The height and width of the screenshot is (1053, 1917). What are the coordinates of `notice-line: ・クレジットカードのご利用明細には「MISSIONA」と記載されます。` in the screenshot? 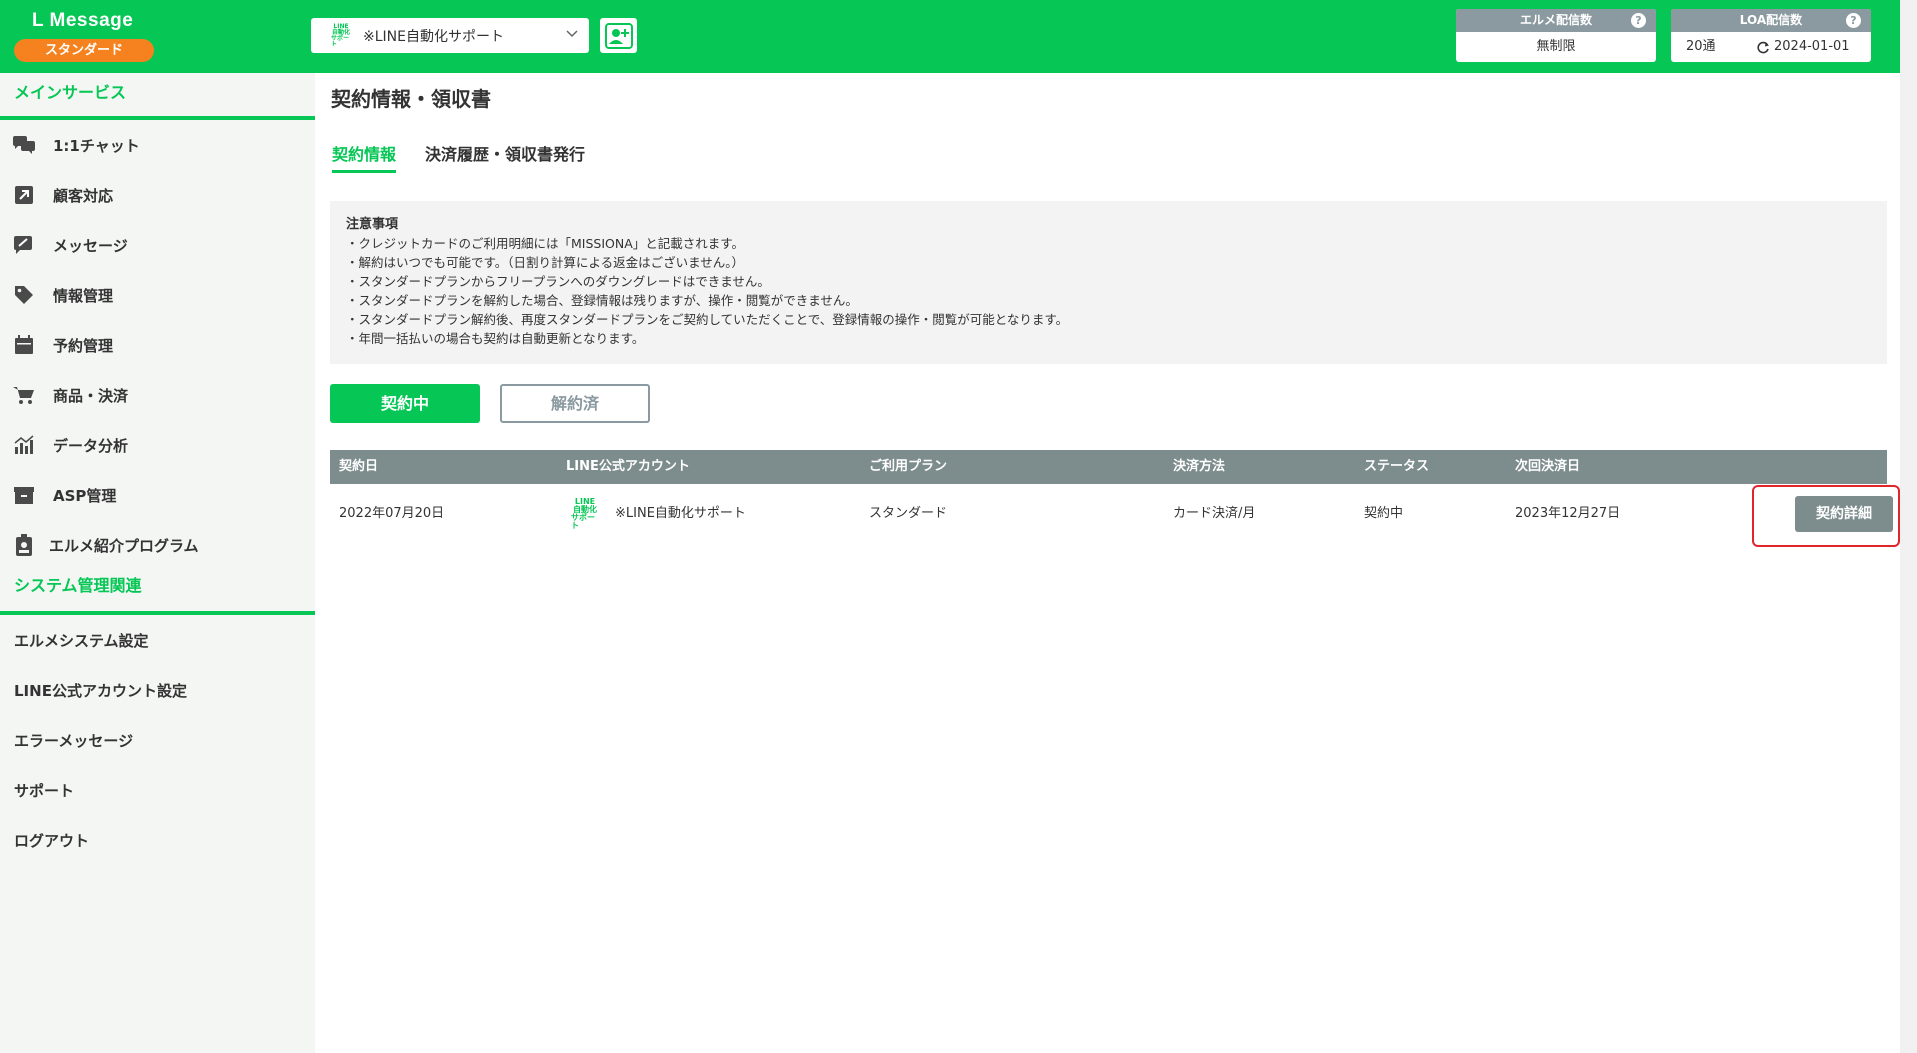 It's located at (545, 243).